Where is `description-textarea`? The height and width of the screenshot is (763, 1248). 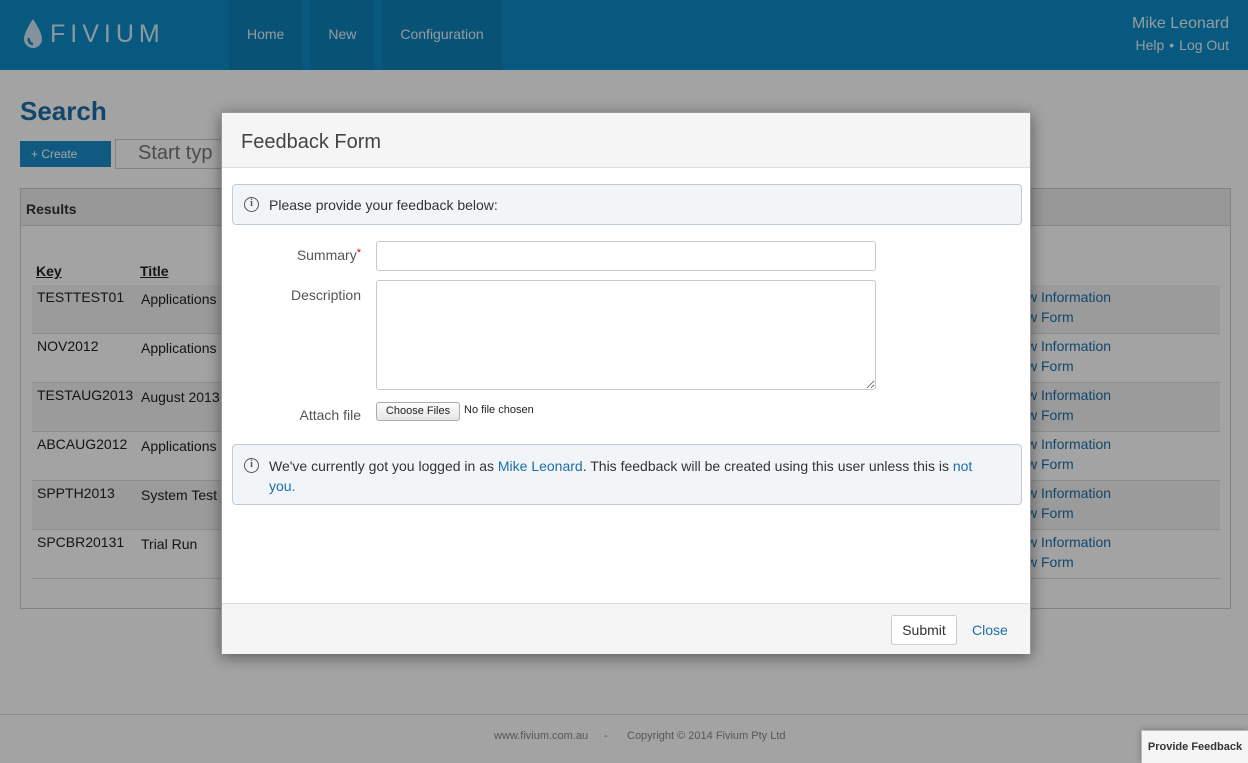 description-textarea is located at coordinates (626, 335).